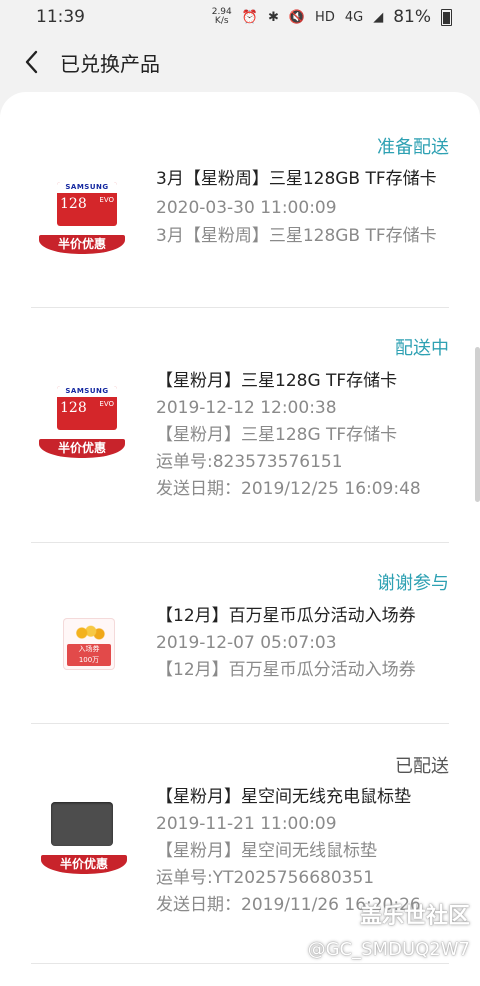 This screenshot has height=986, width=480. I want to click on page-title: 已兑换产品, so click(110, 63).